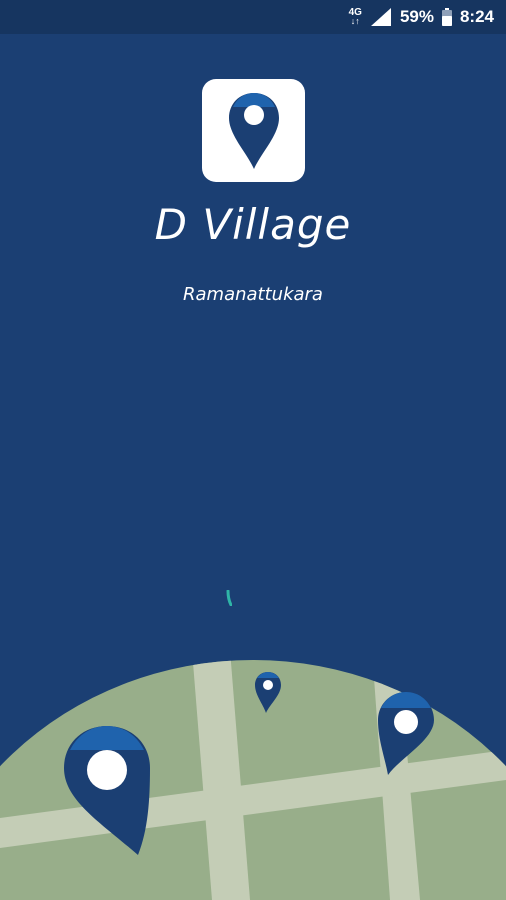  What do you see at coordinates (355, 21) in the screenshot?
I see `network-arrows: ↓↑` at bounding box center [355, 21].